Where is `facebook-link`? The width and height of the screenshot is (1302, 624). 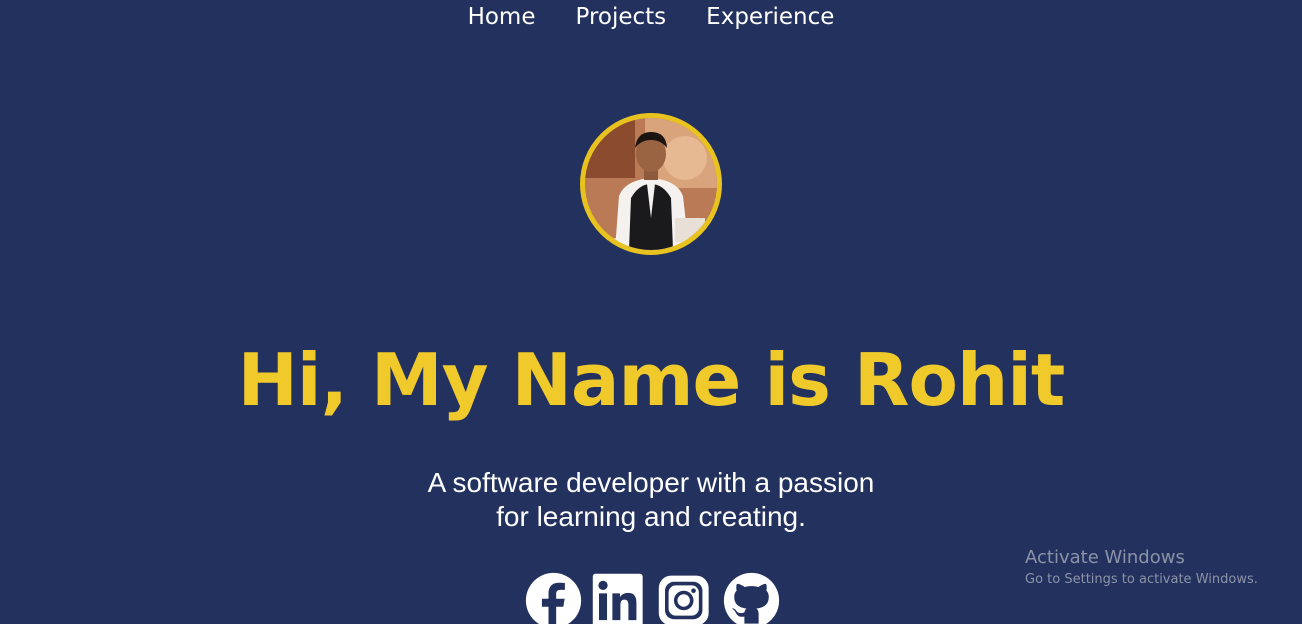 facebook-link is located at coordinates (553, 598).